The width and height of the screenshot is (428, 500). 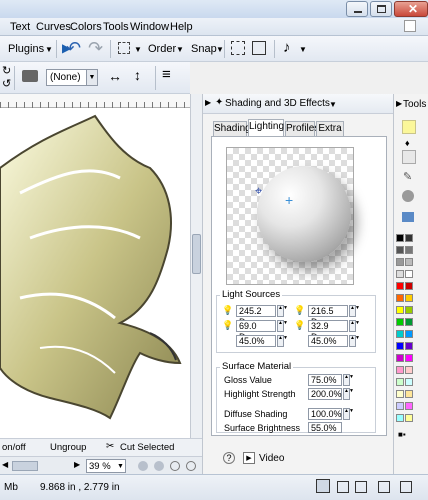 What do you see at coordinates (354, 341) in the screenshot?
I see `light2-intensity-spinner: ▲▼` at bounding box center [354, 341].